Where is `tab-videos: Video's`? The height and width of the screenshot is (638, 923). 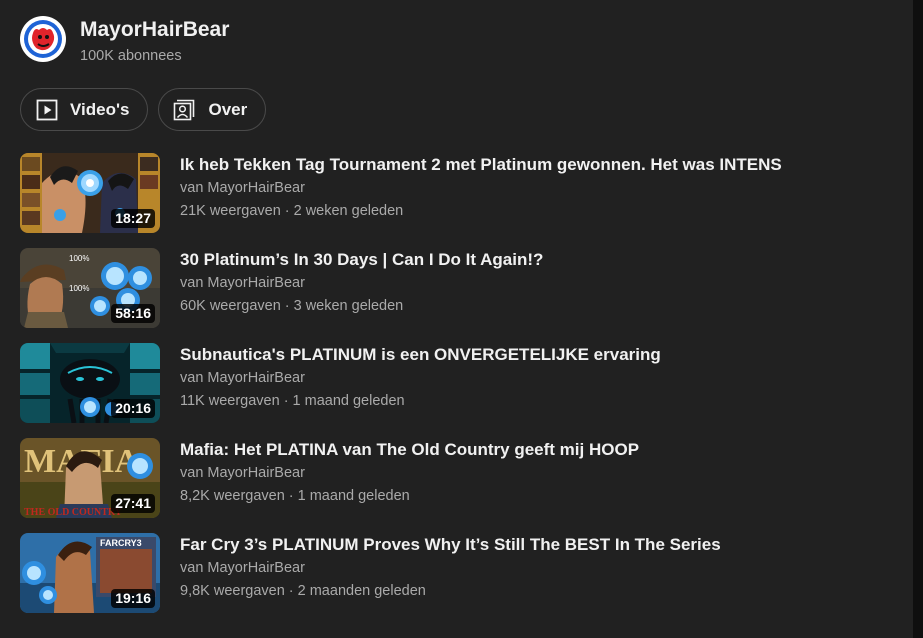
tab-videos: Video's is located at coordinates (84, 109).